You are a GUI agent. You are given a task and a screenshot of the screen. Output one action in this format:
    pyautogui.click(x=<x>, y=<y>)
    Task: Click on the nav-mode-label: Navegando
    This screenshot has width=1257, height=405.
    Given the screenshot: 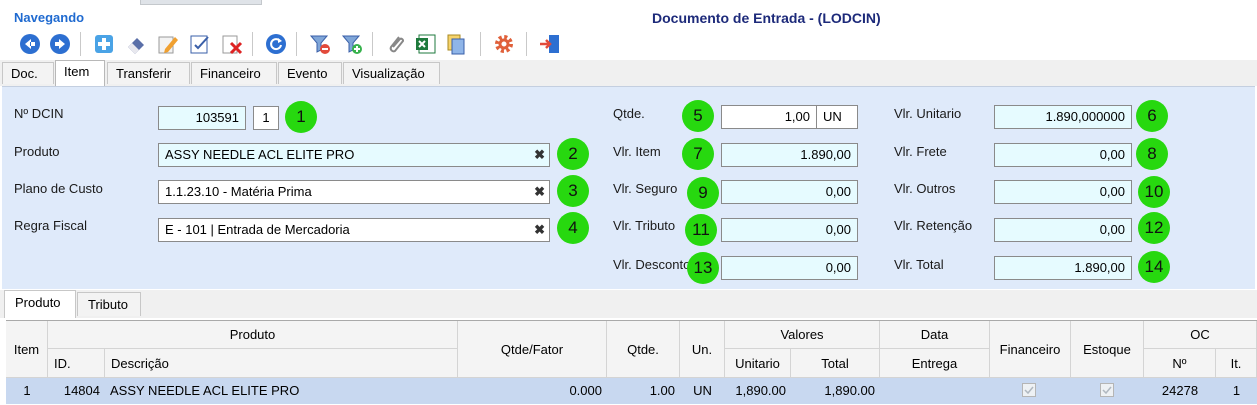 What is the action you would take?
    pyautogui.click(x=49, y=17)
    